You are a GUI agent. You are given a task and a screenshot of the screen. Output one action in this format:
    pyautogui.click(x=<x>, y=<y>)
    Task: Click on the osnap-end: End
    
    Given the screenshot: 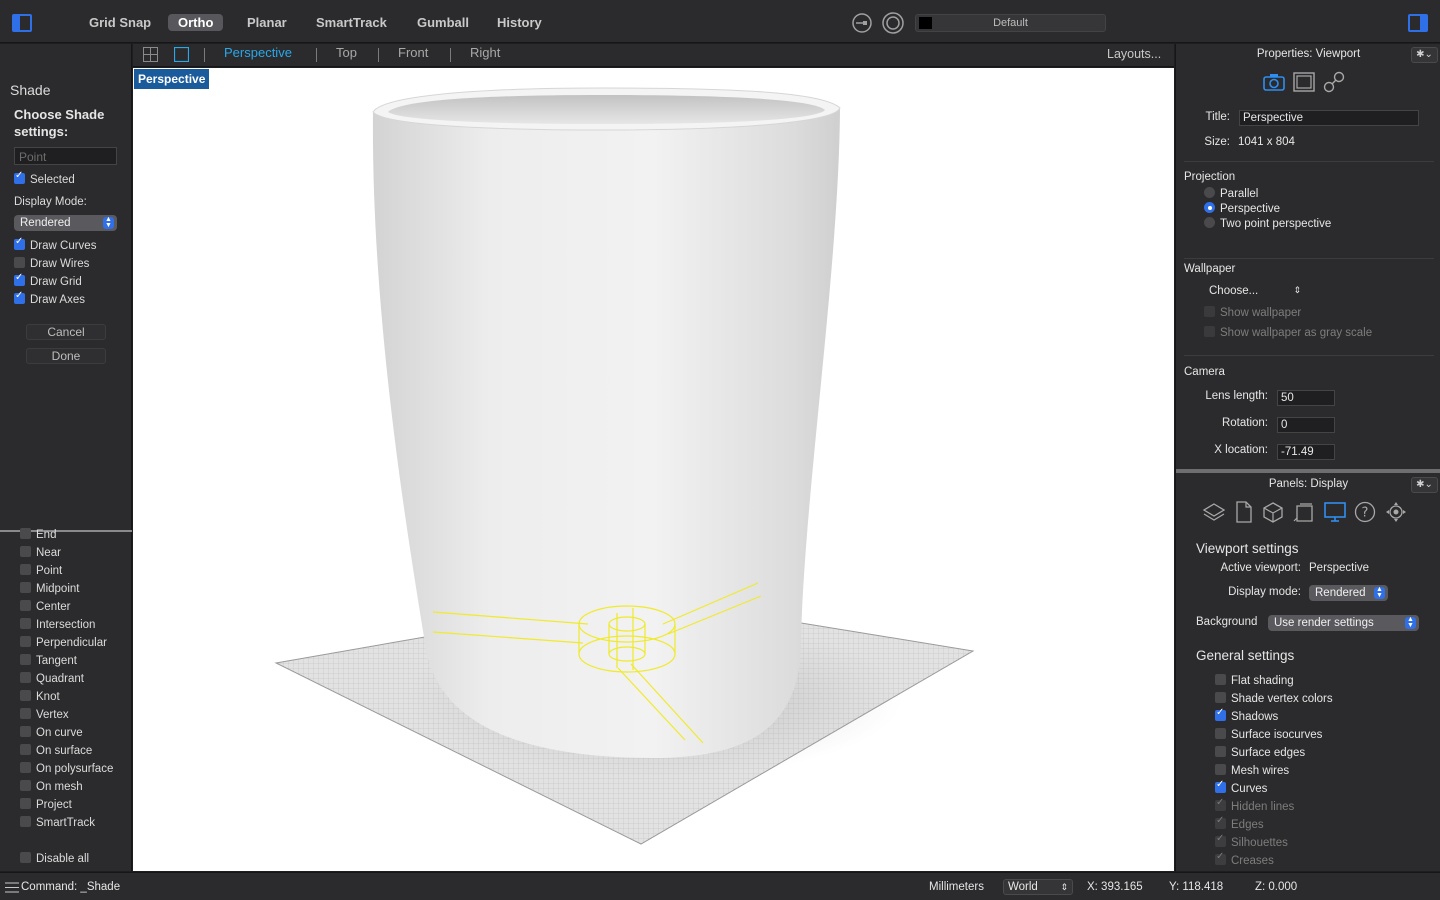 What is the action you would take?
    pyautogui.click(x=38, y=535)
    